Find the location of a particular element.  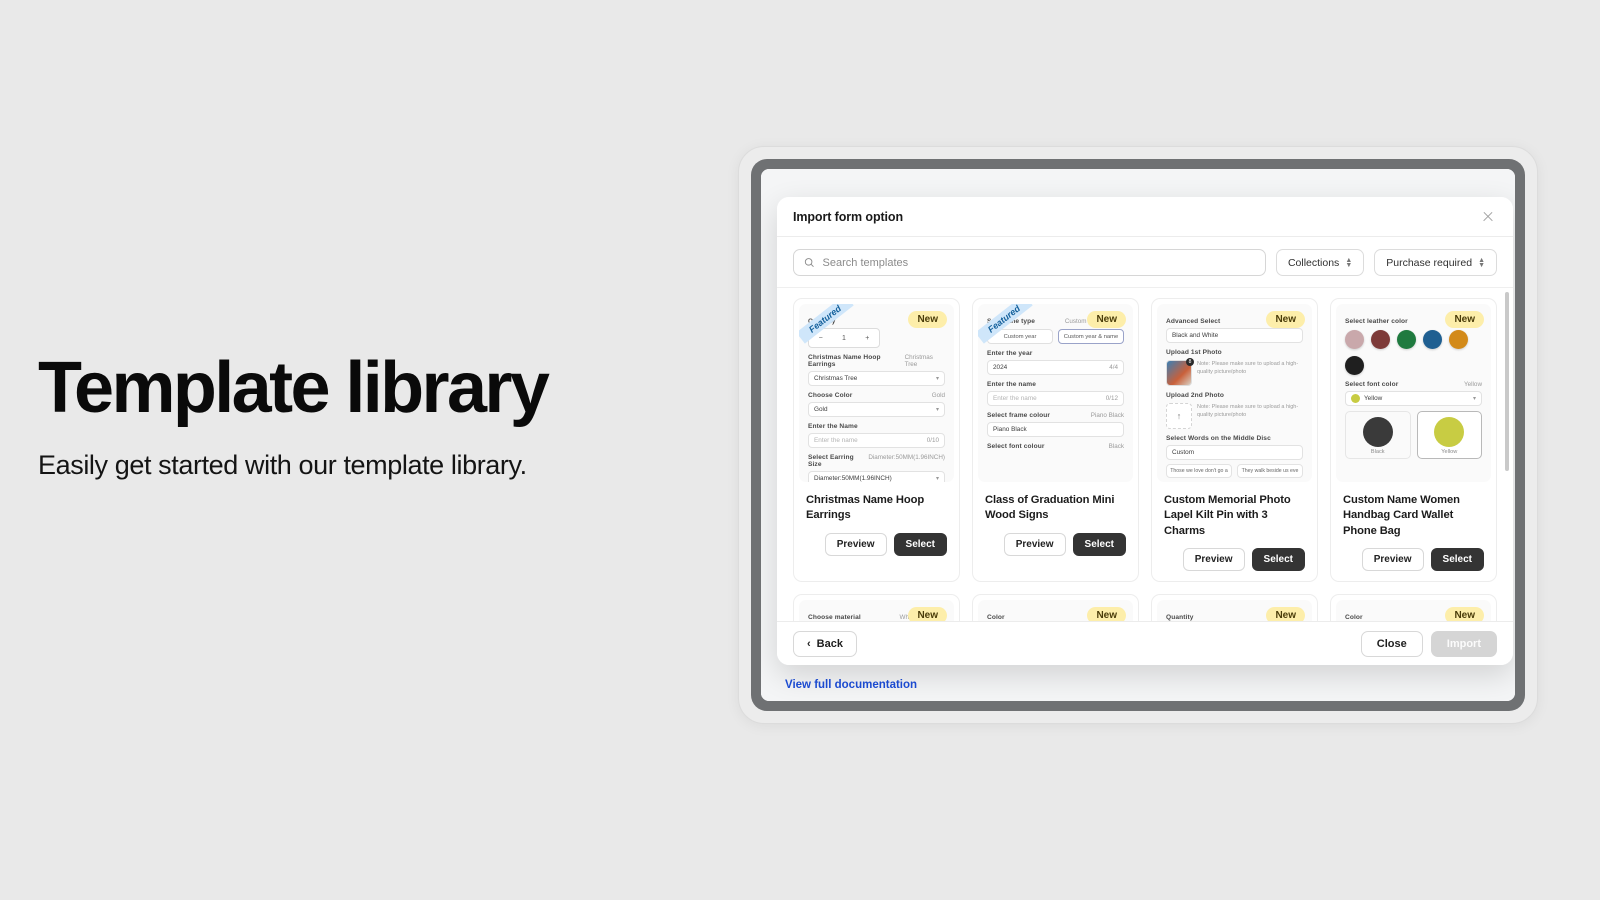

template-card: New Select leather color Burgundy is located at coordinates (1413, 440).